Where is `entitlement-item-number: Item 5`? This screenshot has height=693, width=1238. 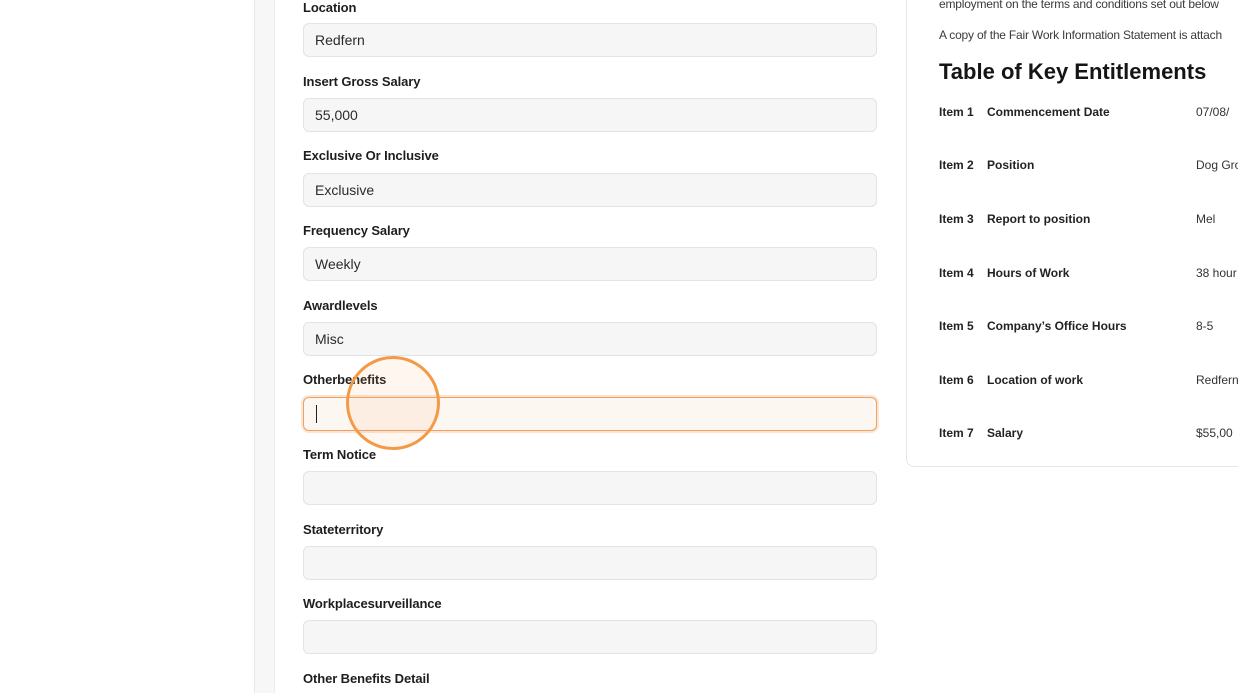 entitlement-item-number: Item 5 is located at coordinates (956, 326).